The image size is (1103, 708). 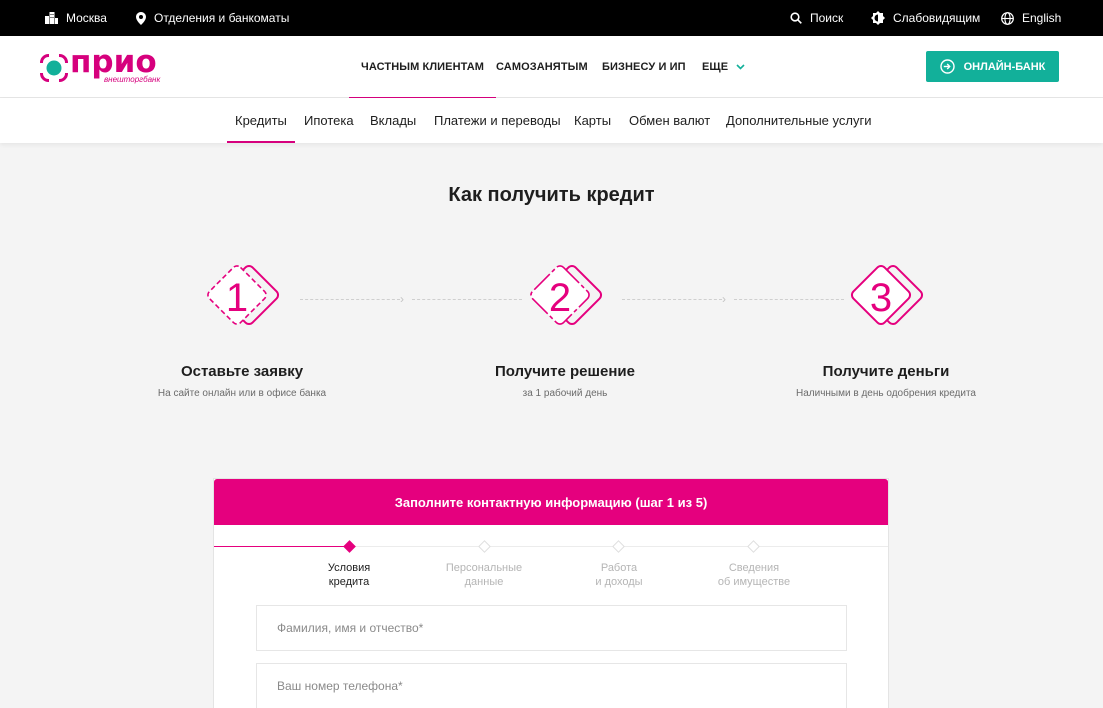 What do you see at coordinates (886, 393) in the screenshot?
I see `step-description: Наличными в день одобрения кредита` at bounding box center [886, 393].